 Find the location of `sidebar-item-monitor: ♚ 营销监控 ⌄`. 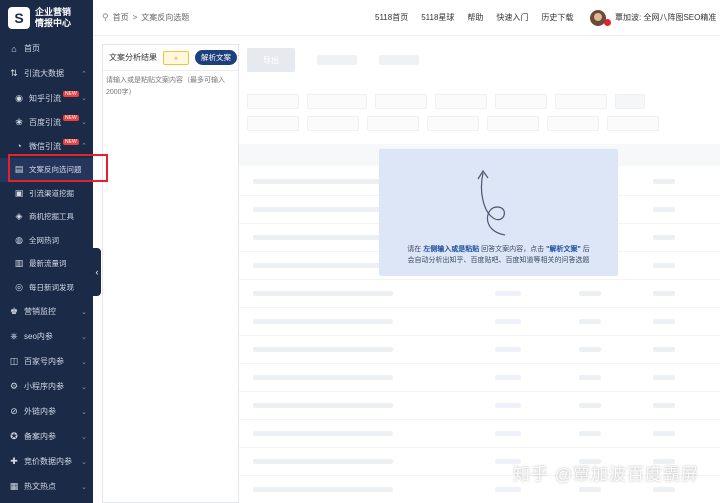

sidebar-item-monitor: ♚ 营销监控 ⌄ is located at coordinates (46, 311).